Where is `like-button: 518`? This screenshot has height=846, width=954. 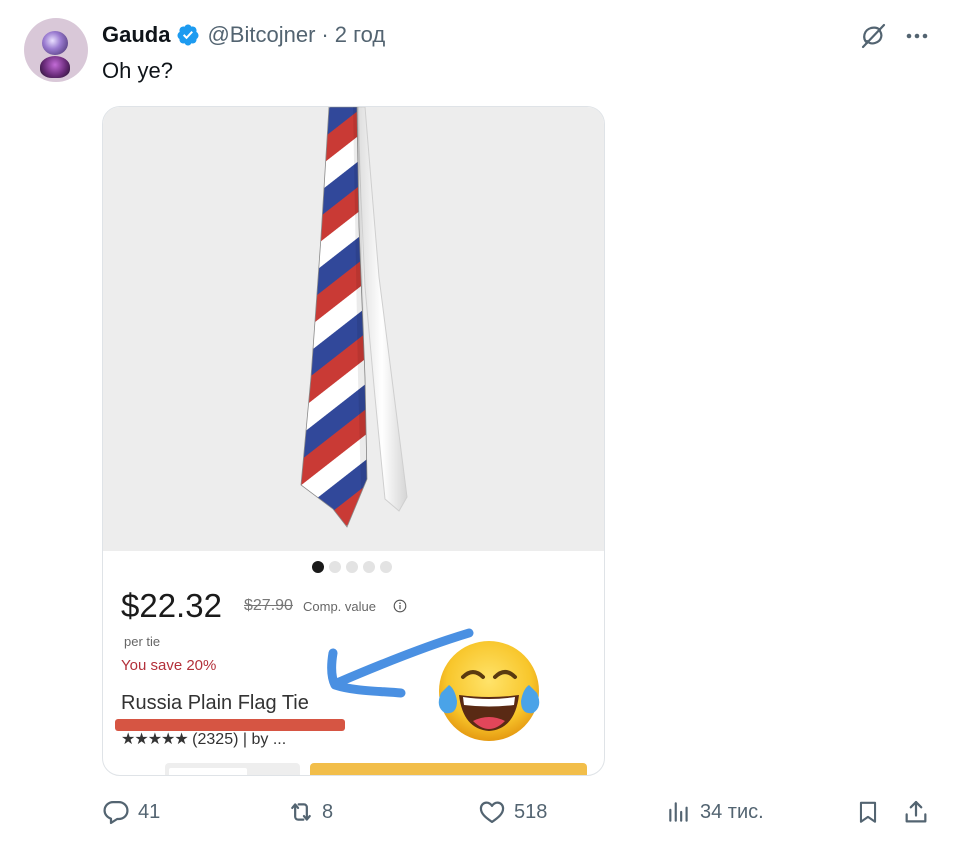
like-button: 518 is located at coordinates (512, 812).